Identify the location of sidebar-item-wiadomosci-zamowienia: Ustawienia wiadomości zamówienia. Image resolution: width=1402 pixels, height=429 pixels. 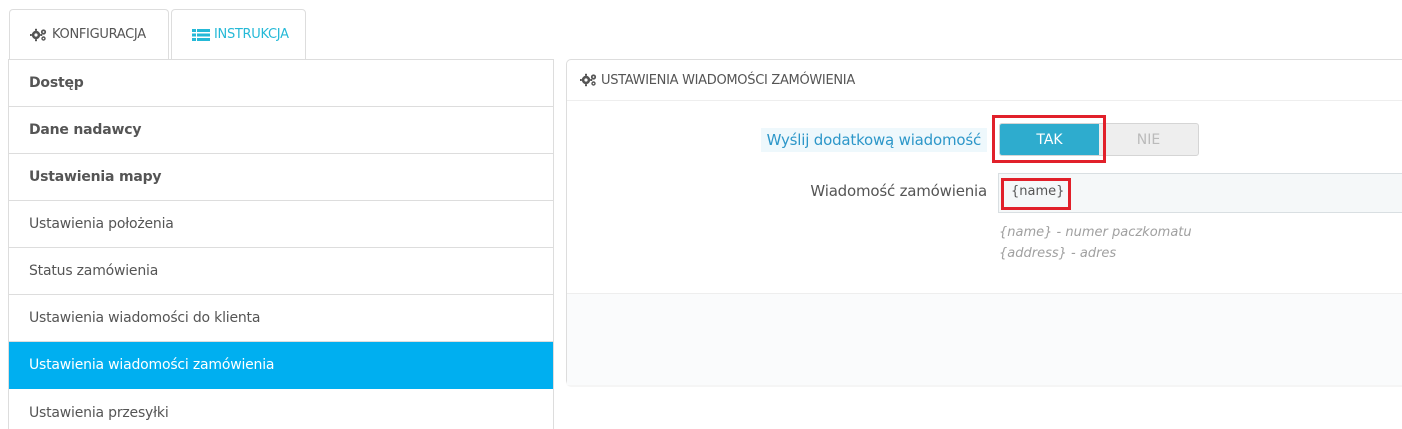
(281, 365).